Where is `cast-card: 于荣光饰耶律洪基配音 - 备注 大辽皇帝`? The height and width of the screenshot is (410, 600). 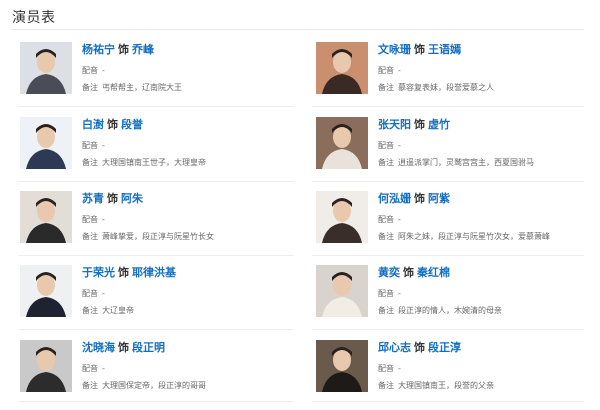
cast-card: 于荣光饰耶律洪基配音 - 备注 大辽皇帝 is located at coordinates (160, 300).